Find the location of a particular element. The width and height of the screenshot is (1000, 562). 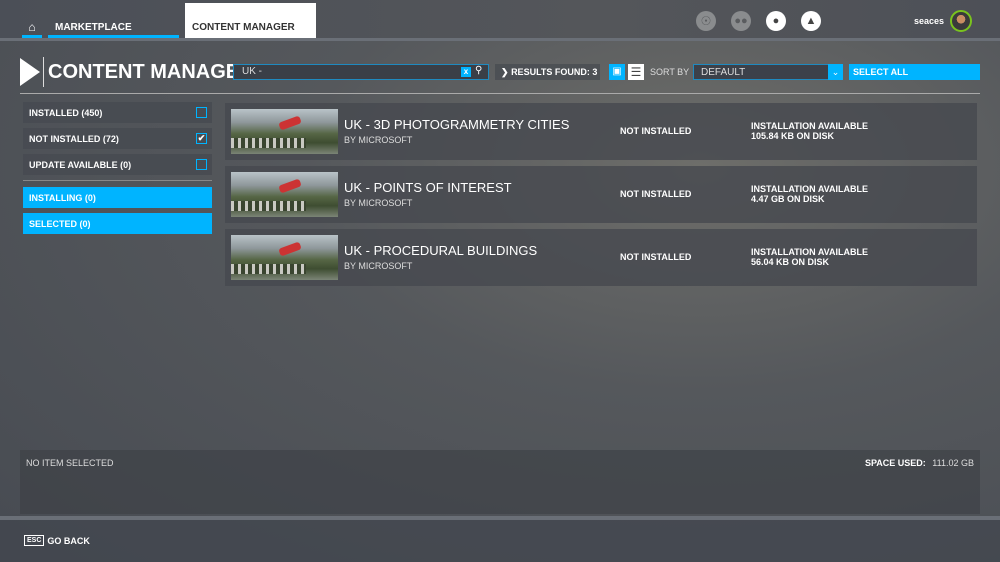

select-all-button: SELECT ALL is located at coordinates (914, 72).